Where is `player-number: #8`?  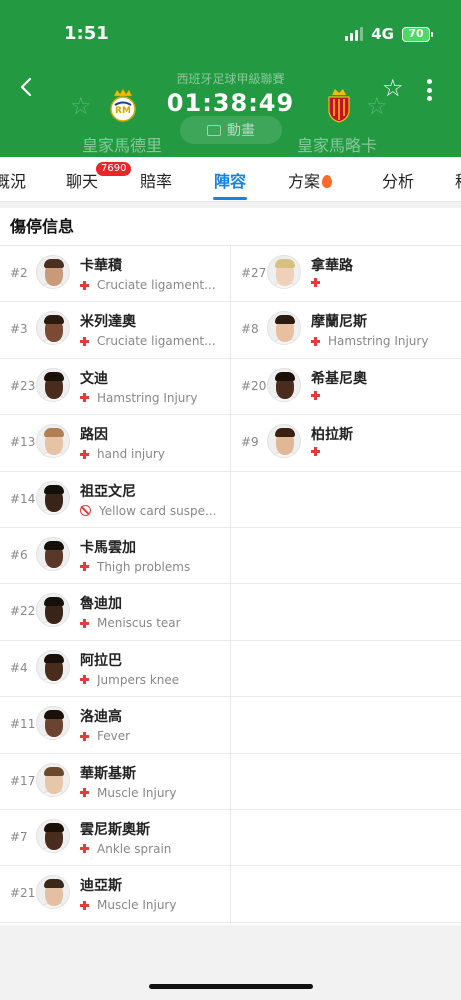
player-number: #8 is located at coordinates (250, 329).